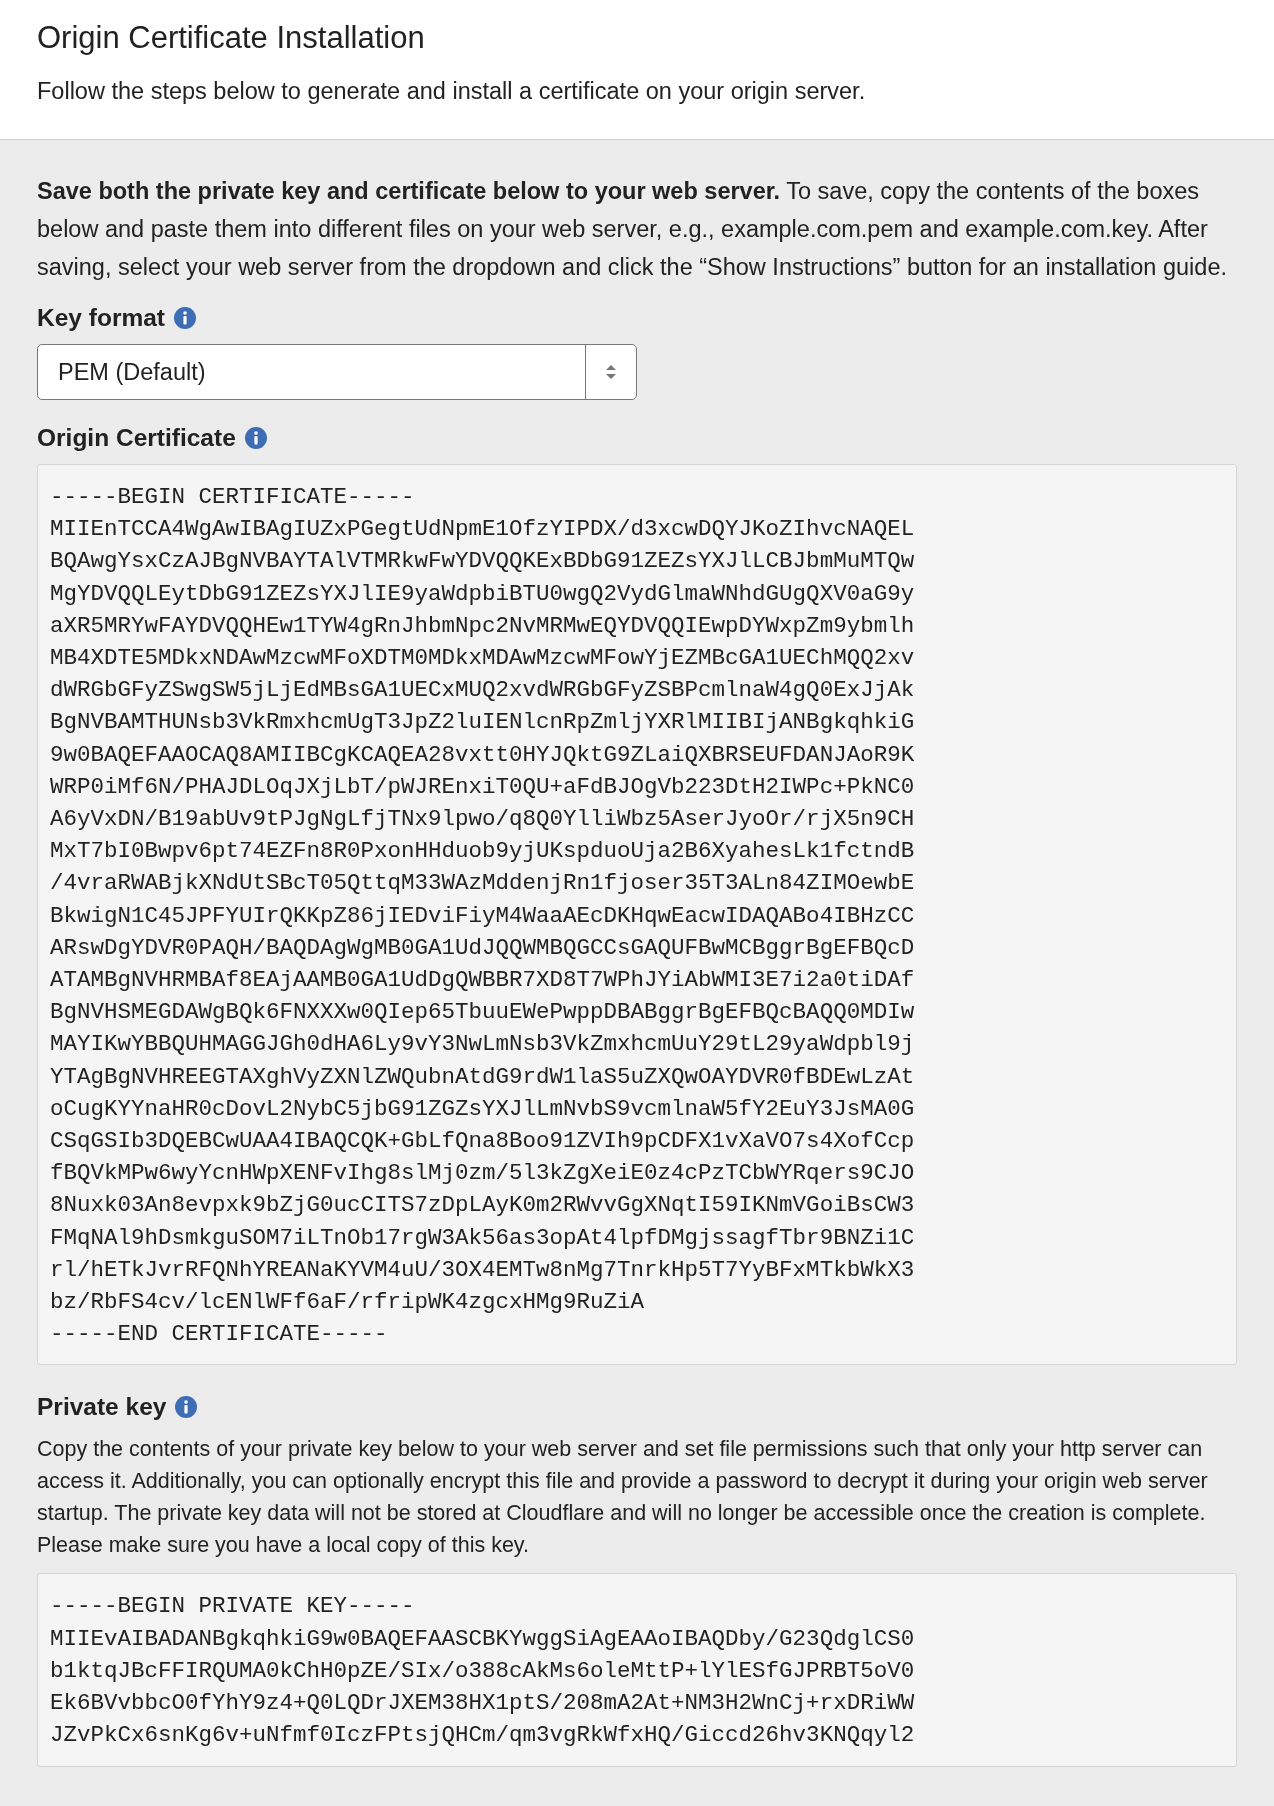  I want to click on field-label: Origin Certificate, so click(136, 438).